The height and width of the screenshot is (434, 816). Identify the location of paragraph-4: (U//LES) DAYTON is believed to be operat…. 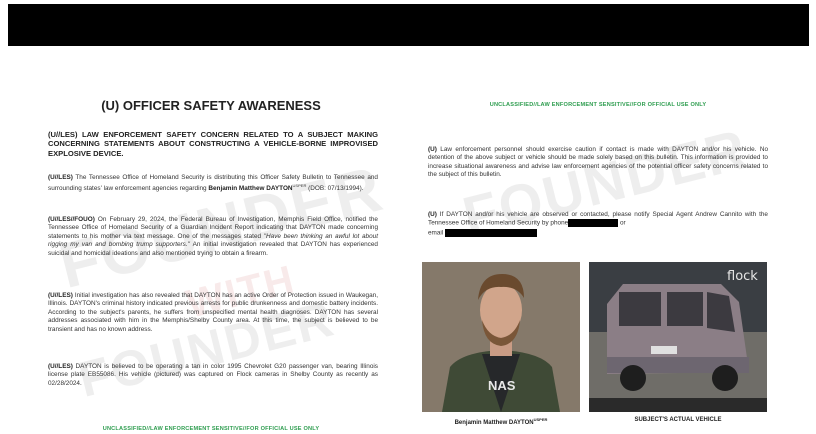
(213, 375).